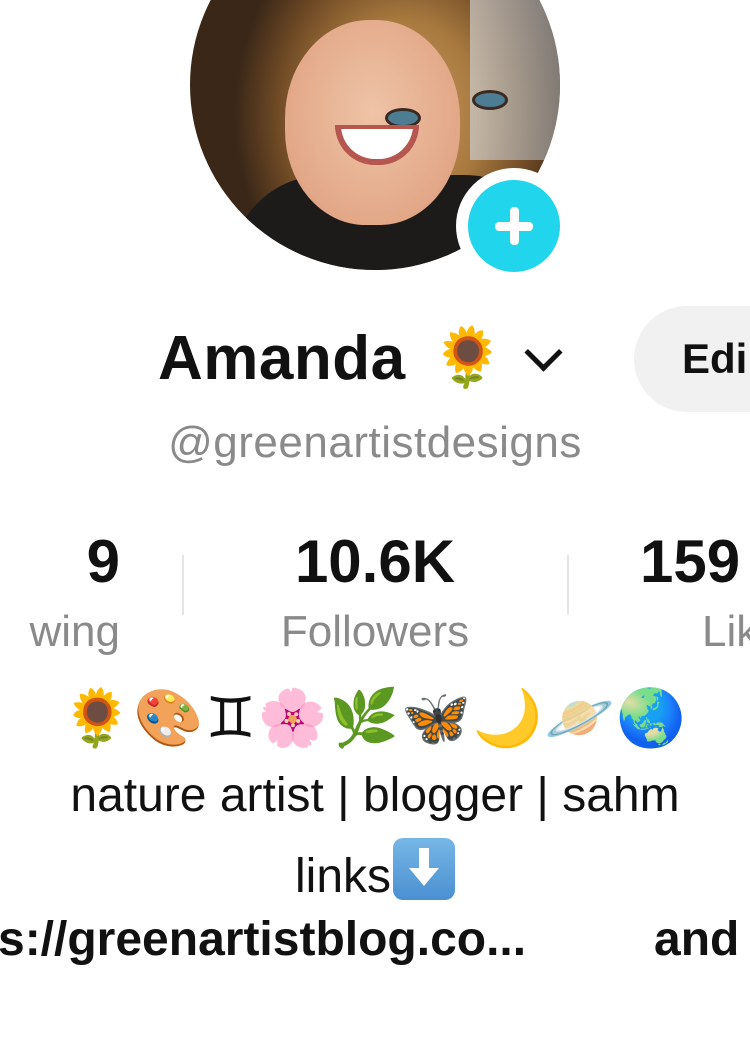  Describe the element at coordinates (467, 357) in the screenshot. I see `sunflower-emoji: 🌻` at that location.